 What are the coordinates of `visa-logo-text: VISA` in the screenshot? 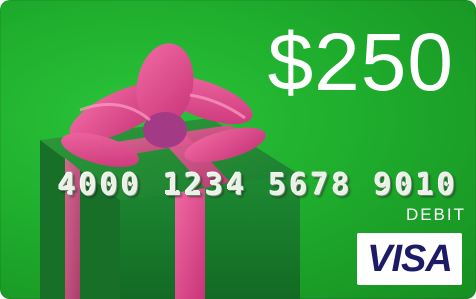 It's located at (410, 258).